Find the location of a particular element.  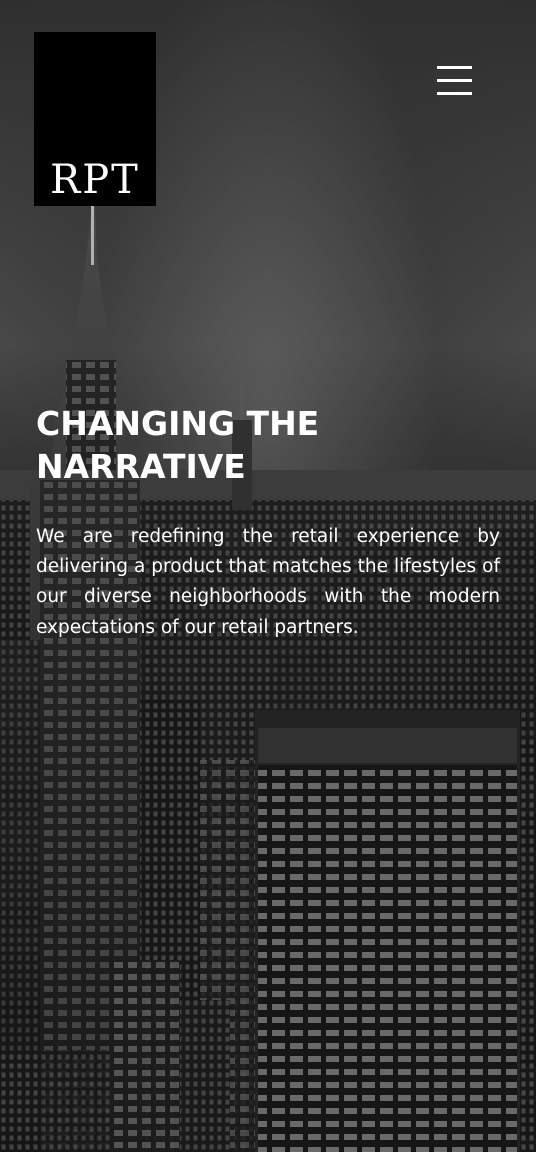

hamburger-menu-icon is located at coordinates (455, 81).